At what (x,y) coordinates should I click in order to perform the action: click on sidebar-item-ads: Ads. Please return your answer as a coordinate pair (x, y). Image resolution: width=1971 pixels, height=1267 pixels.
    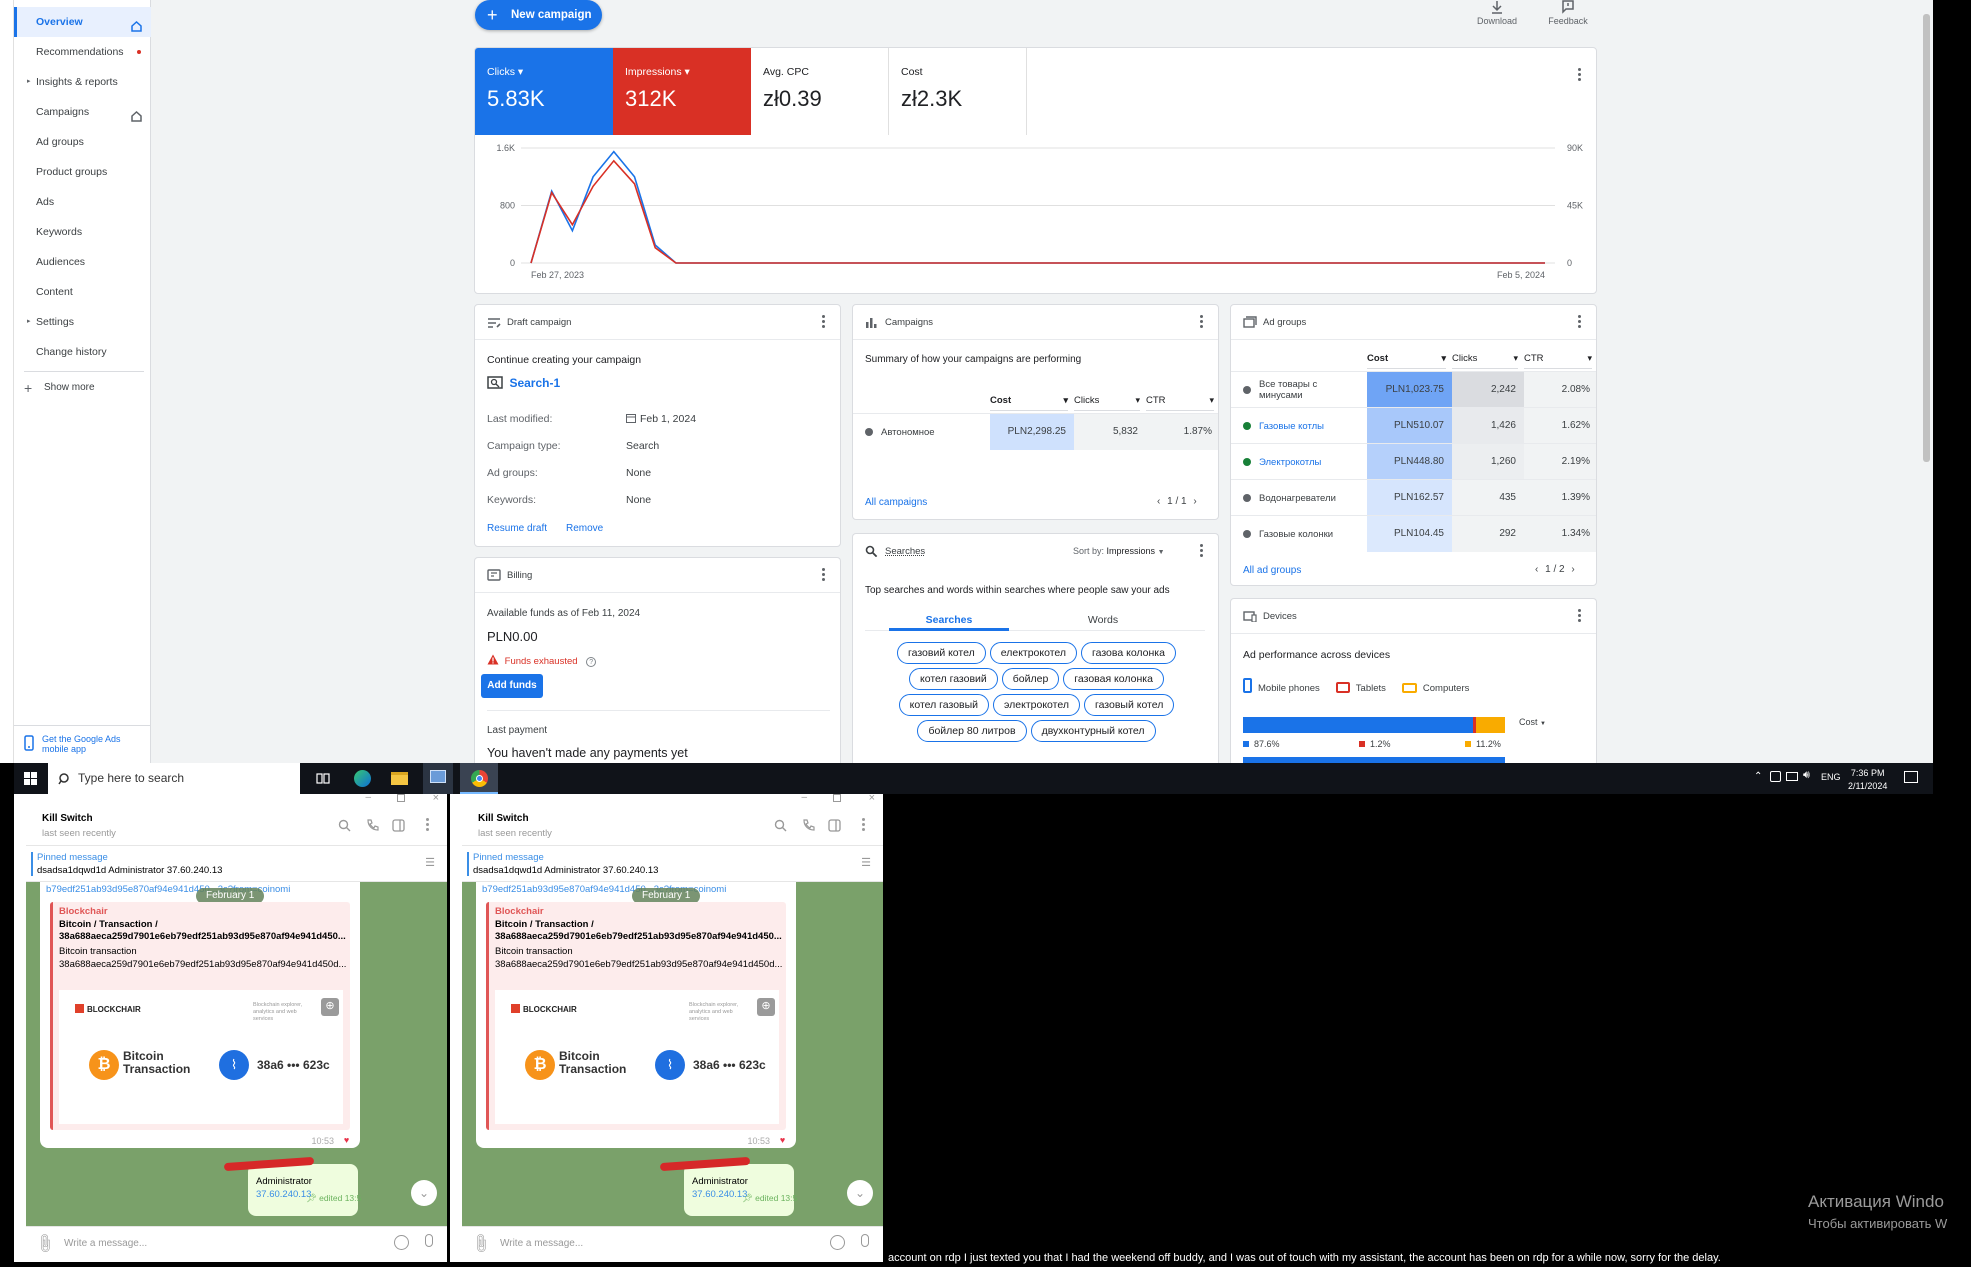
    Looking at the image, I should click on (82, 202).